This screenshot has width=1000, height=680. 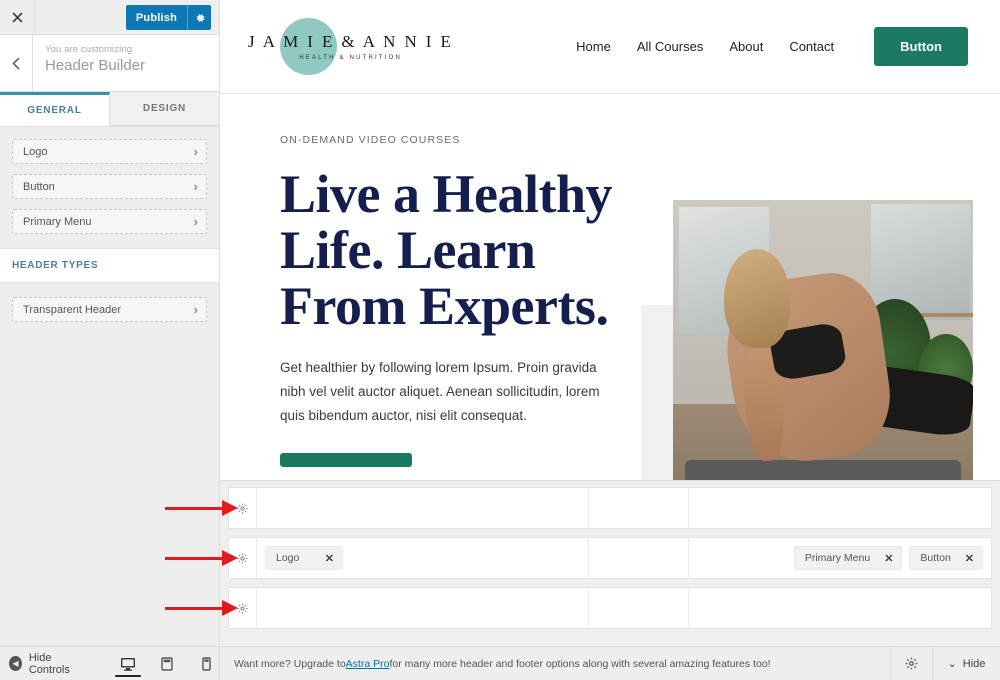 I want to click on sidebar-item-label: Transparent Header, so click(x=72, y=309).